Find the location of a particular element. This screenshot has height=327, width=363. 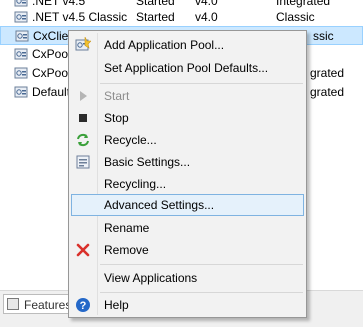

remove-icon is located at coordinates (83, 250).